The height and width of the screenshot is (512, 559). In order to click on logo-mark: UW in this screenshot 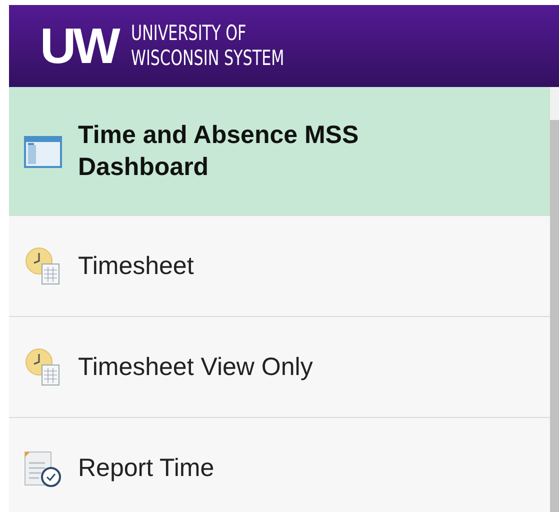, I will do `click(80, 46)`.